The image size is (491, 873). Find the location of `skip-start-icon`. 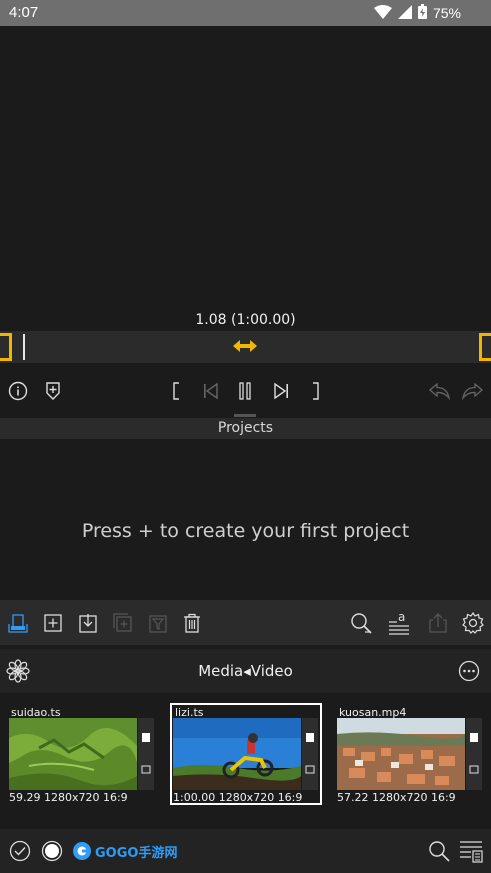

skip-start-icon is located at coordinates (211, 391).